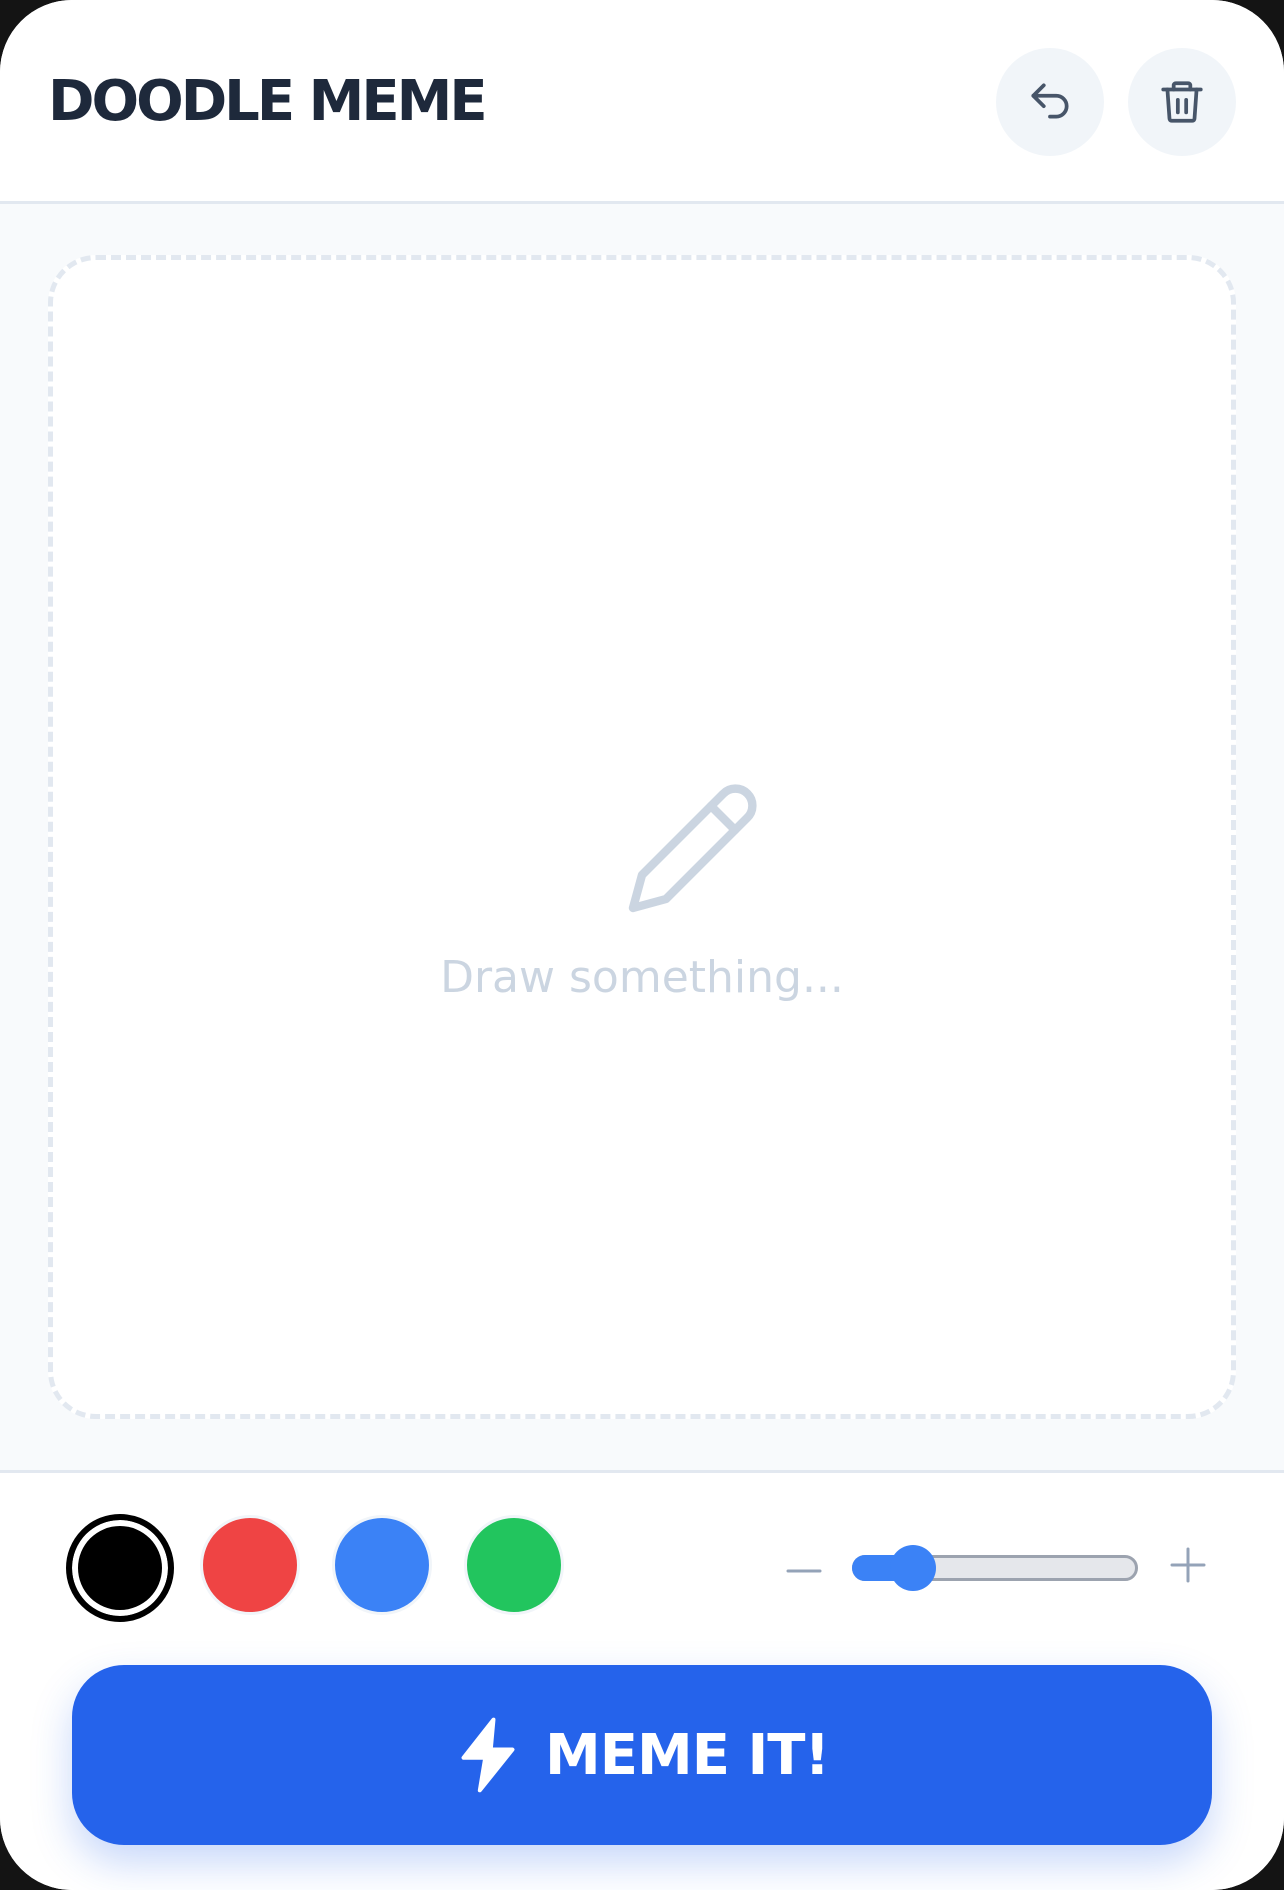 This screenshot has width=1284, height=1890. What do you see at coordinates (382, 1565) in the screenshot?
I see `color-swatch-blue` at bounding box center [382, 1565].